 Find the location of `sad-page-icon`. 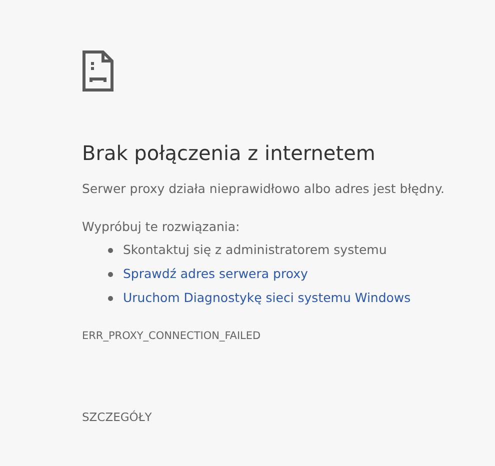

sad-page-icon is located at coordinates (98, 71).